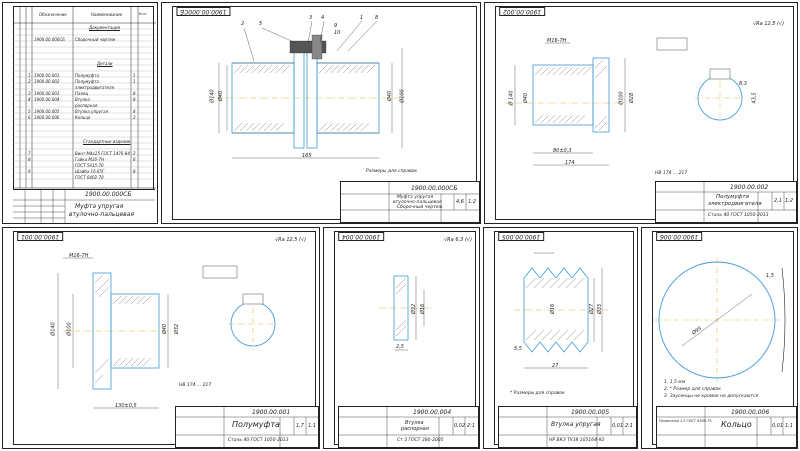  What do you see at coordinates (537, 393) in the screenshot?
I see `reference-note: * Размеры для справок` at bounding box center [537, 393].